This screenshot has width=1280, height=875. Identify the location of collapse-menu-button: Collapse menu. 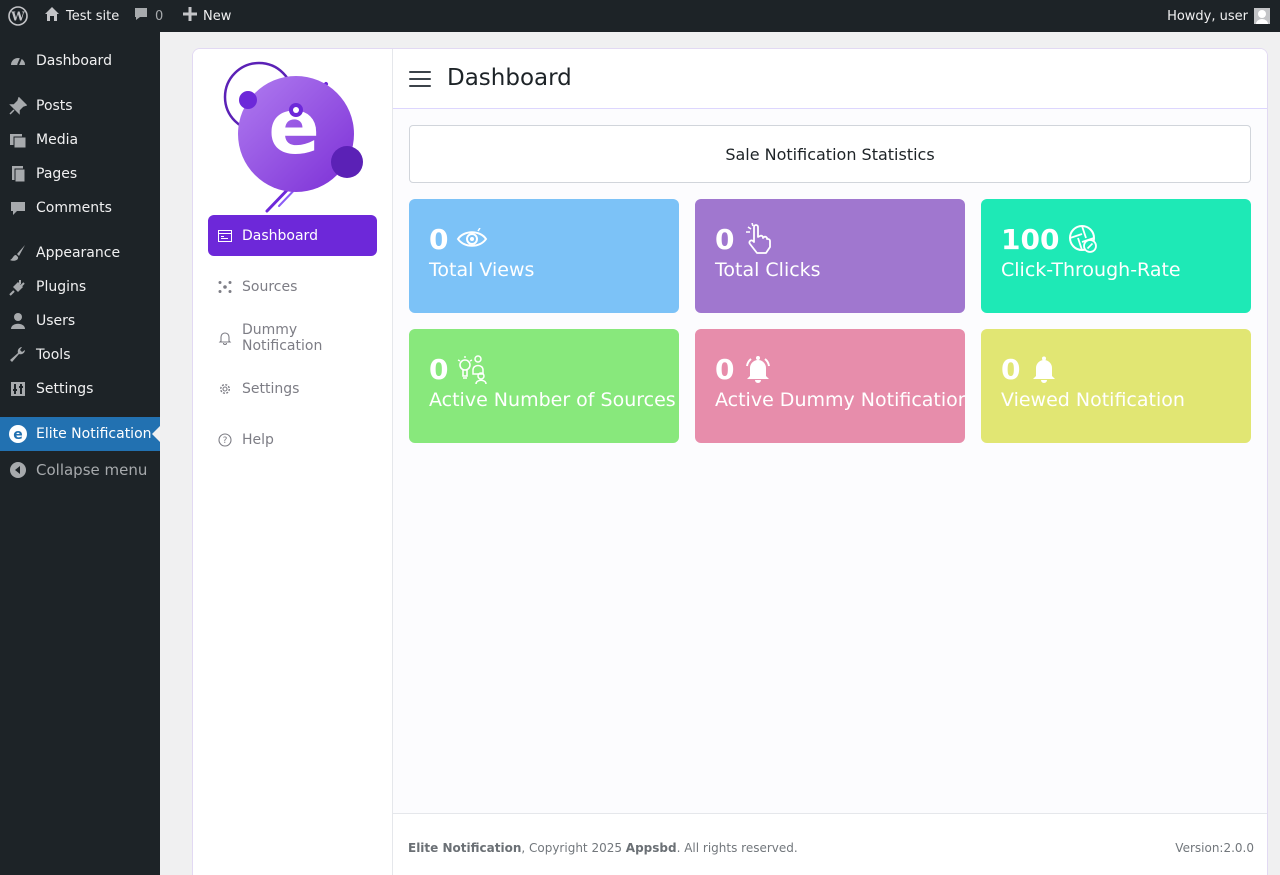
(80, 470).